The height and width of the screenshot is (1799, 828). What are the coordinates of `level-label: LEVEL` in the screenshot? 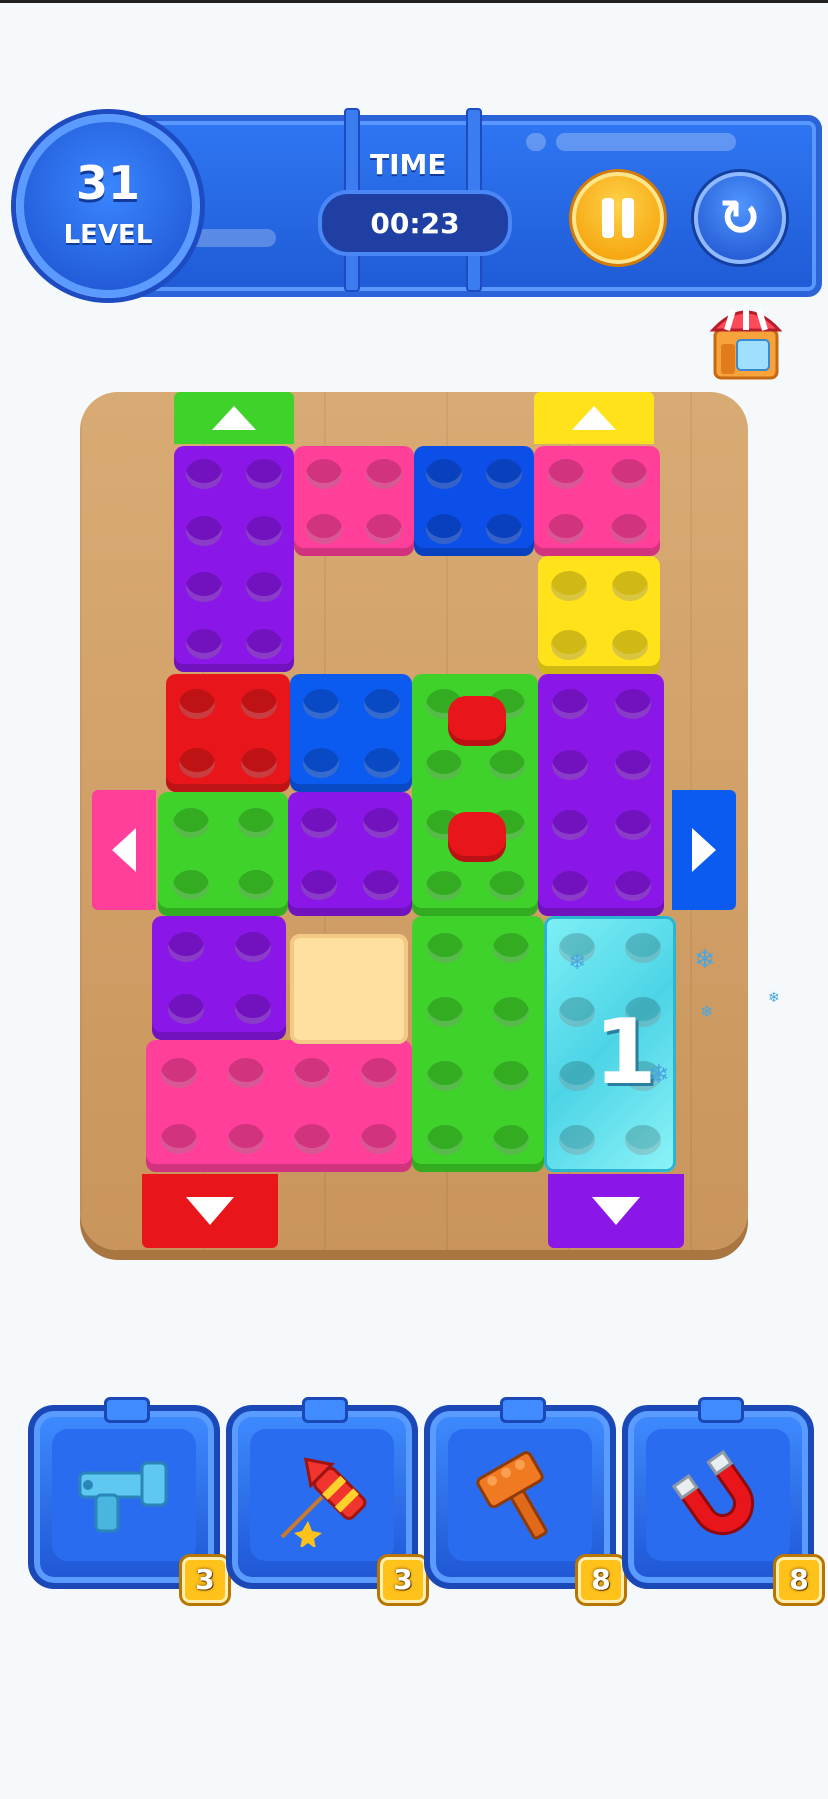 It's located at (108, 235).